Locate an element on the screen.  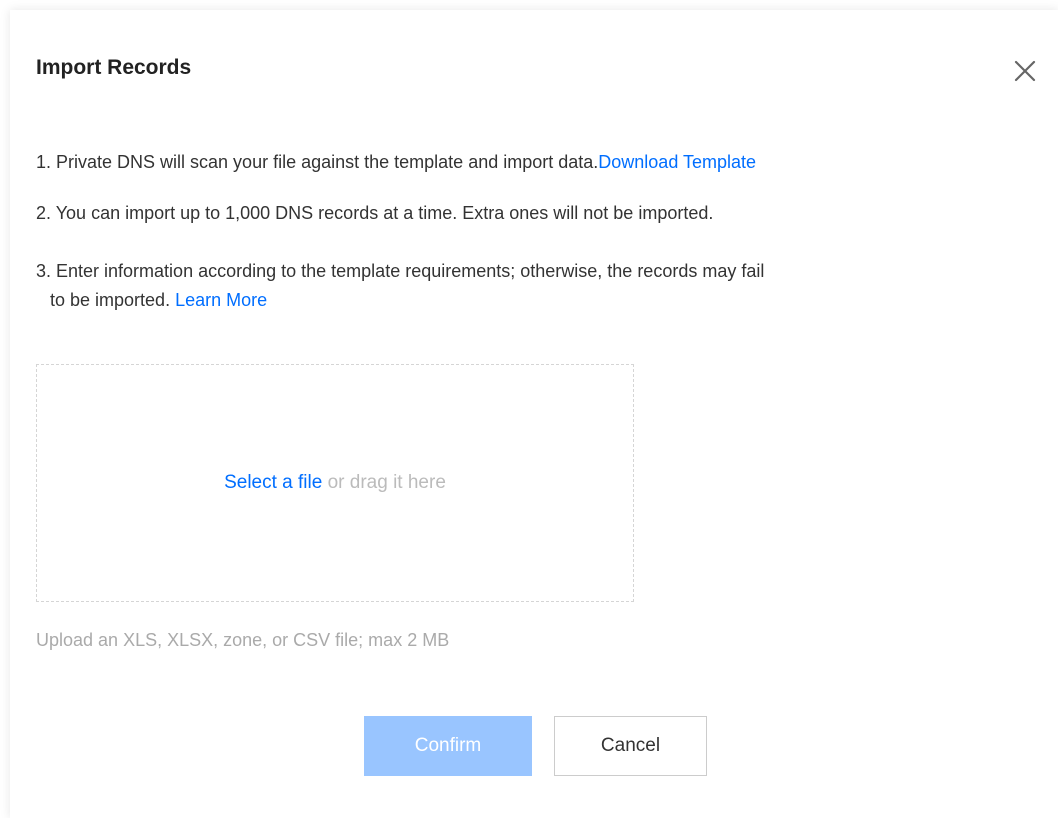
learn-more-link: Learn More is located at coordinates (221, 300).